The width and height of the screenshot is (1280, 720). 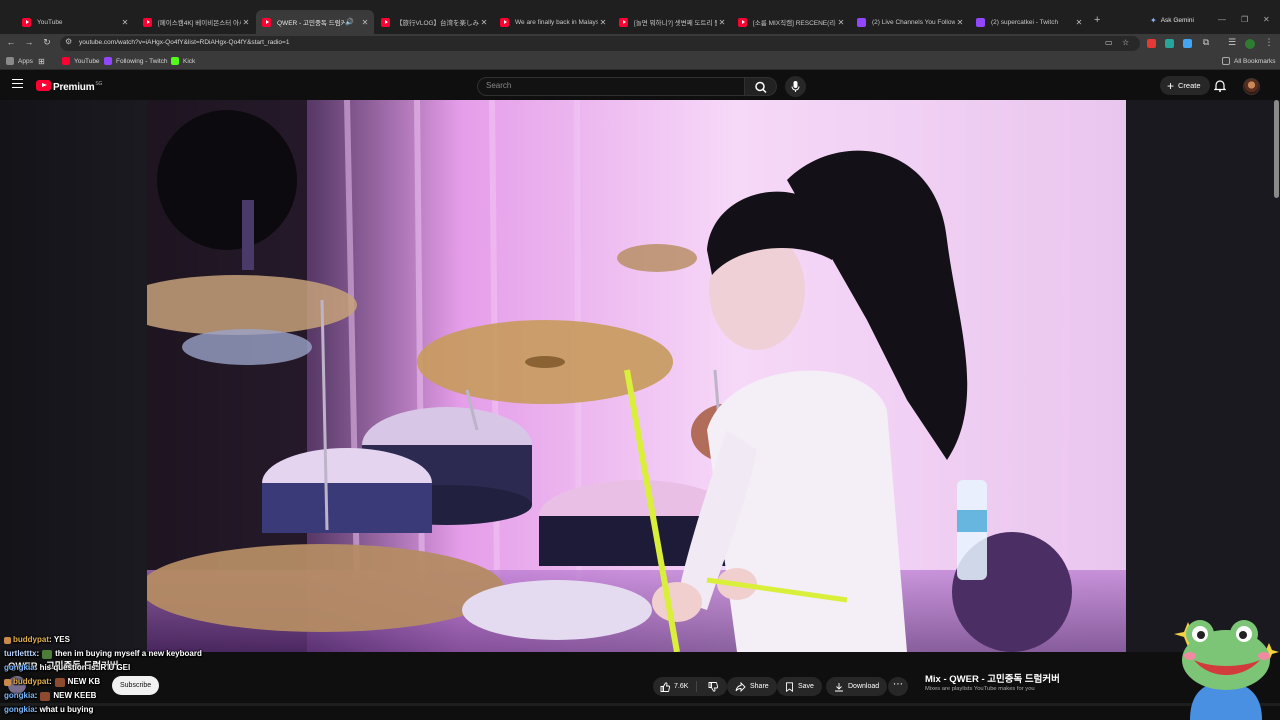 What do you see at coordinates (898, 686) in the screenshot?
I see `more-actions-icon: ⋯` at bounding box center [898, 686].